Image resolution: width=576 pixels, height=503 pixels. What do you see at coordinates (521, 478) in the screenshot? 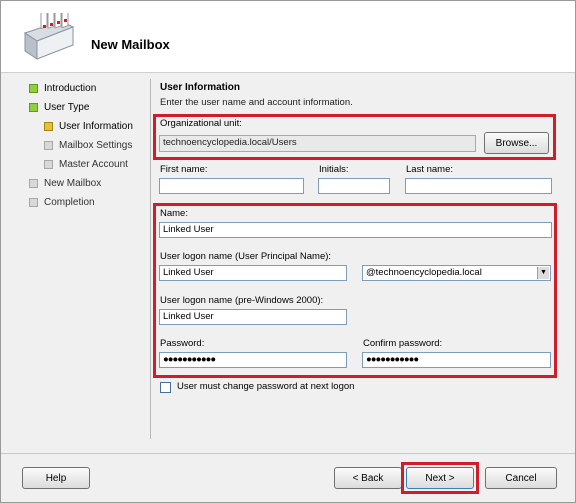
I see `cancel-button: Cancel` at bounding box center [521, 478].